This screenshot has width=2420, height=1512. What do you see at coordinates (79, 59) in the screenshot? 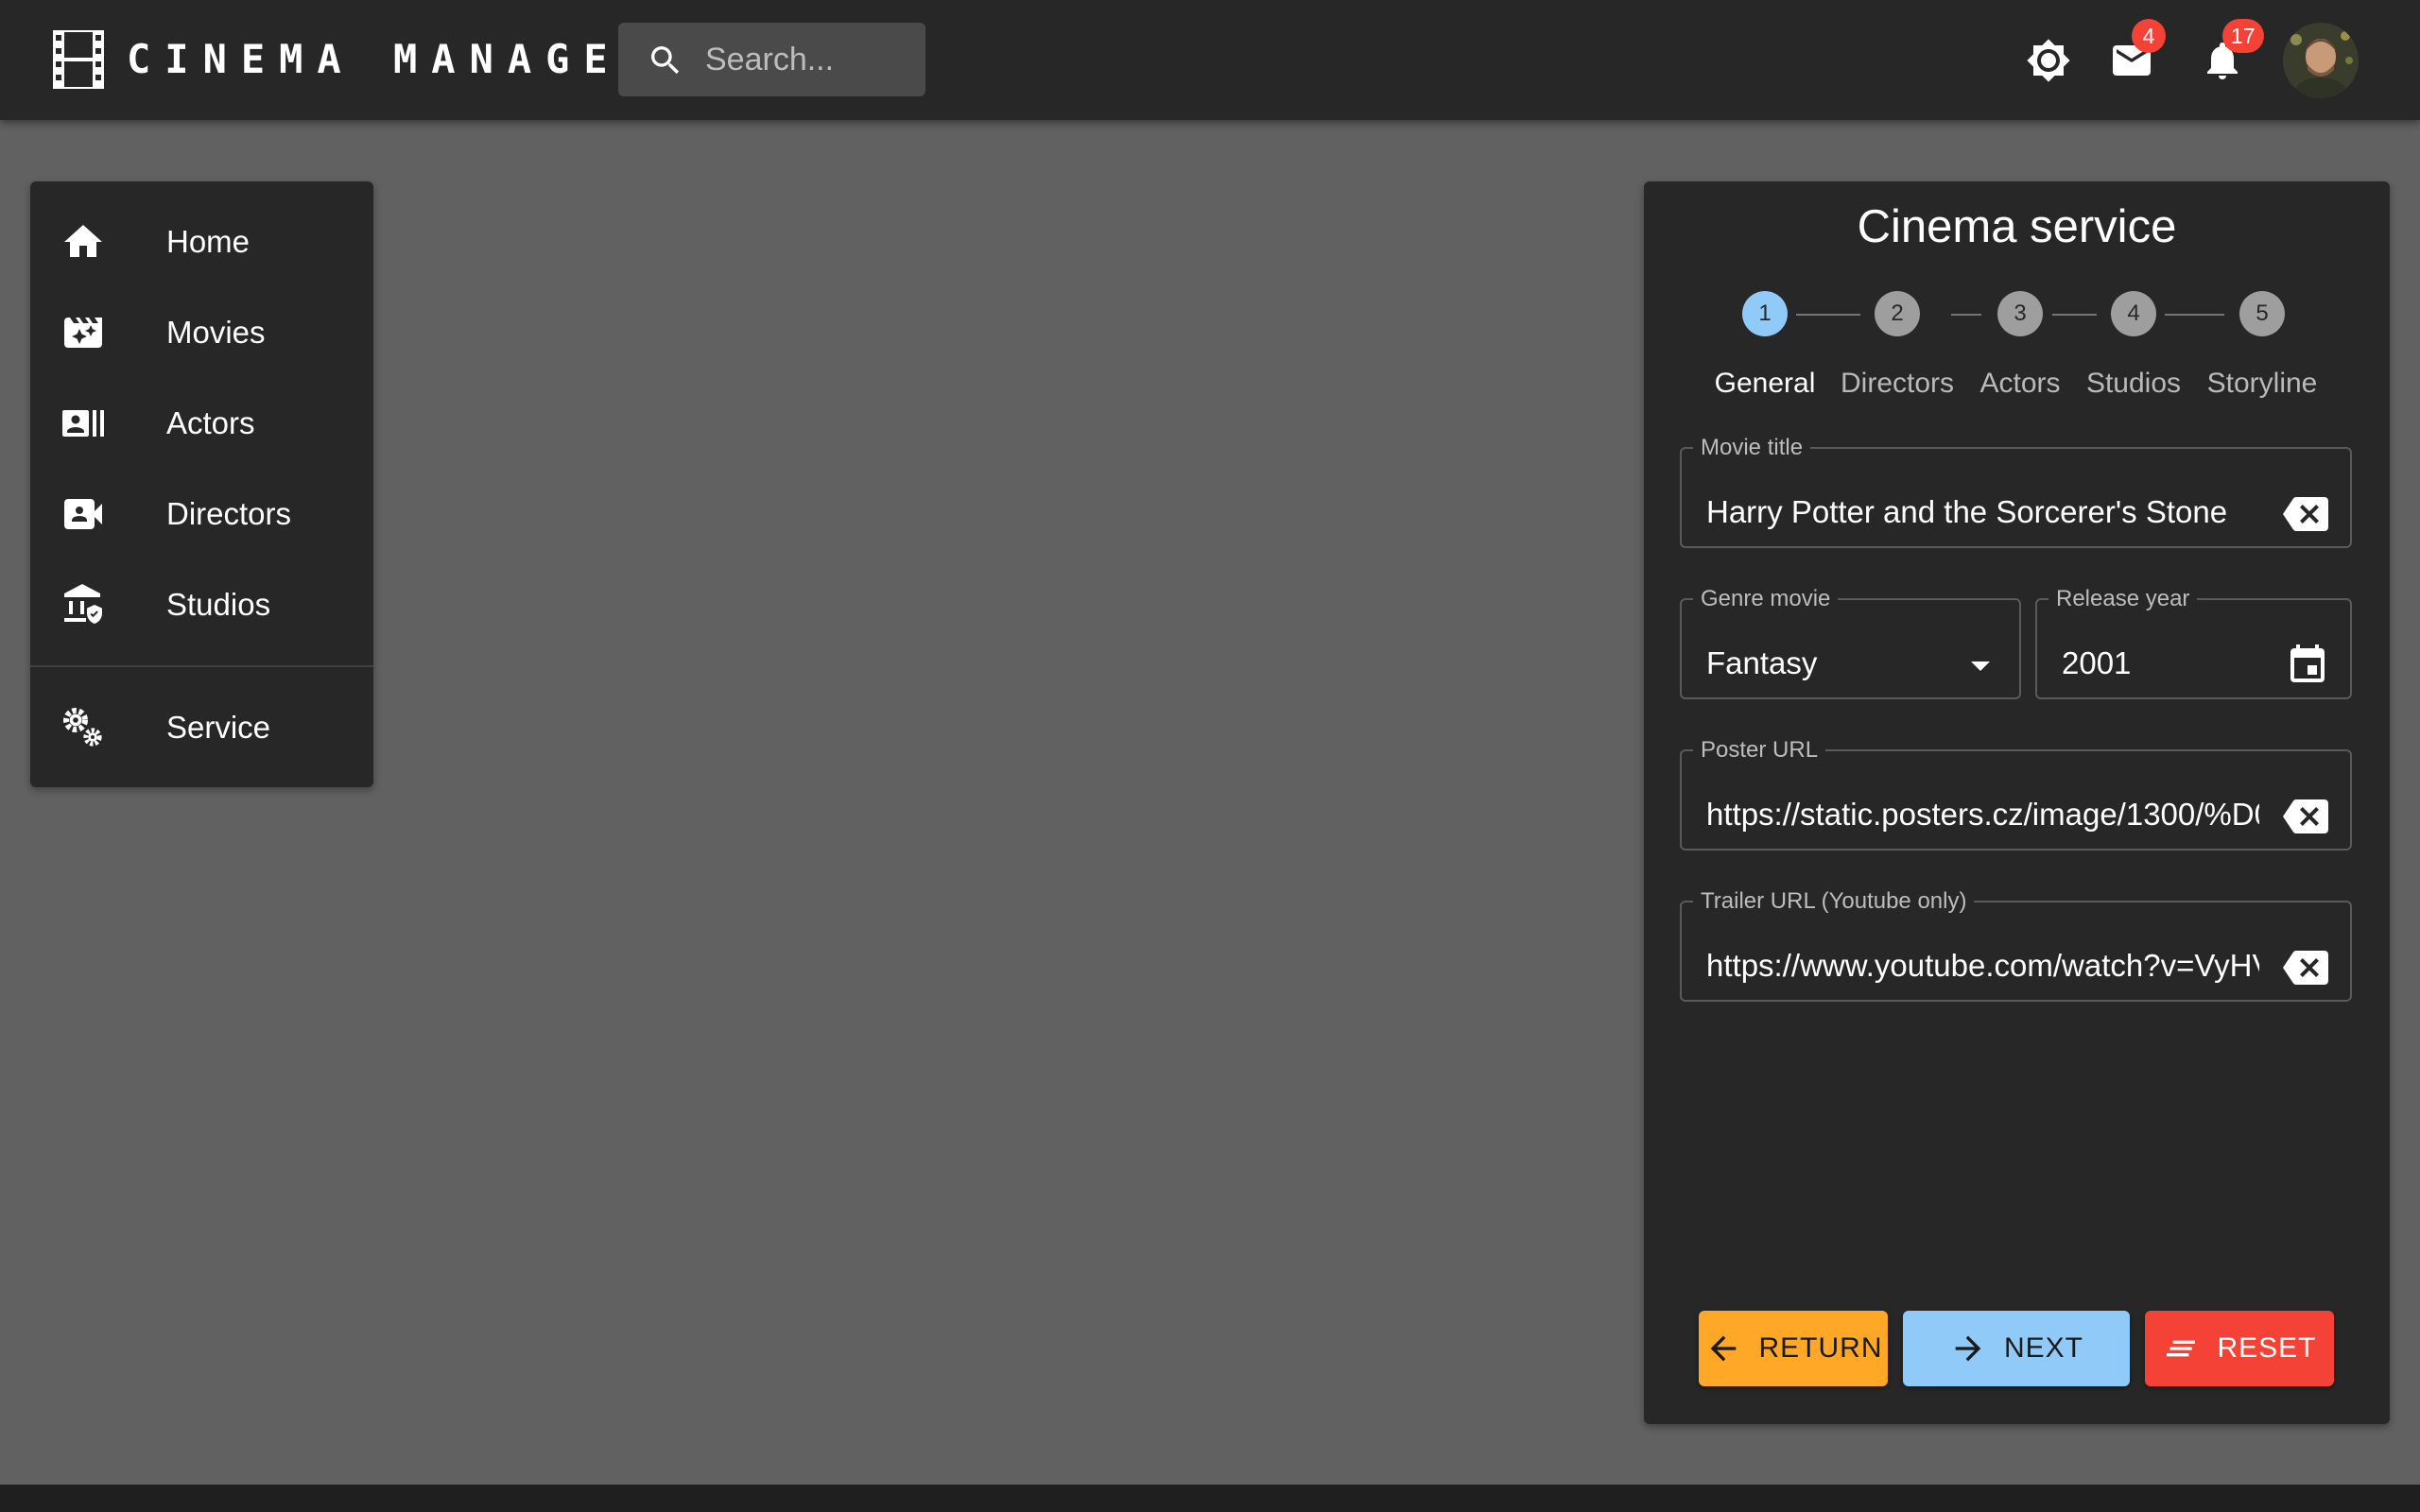
I see `film-strip-icon` at bounding box center [79, 59].